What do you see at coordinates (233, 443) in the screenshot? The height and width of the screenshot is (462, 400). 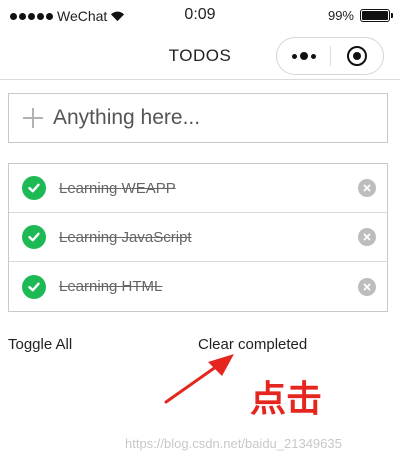 I see `watermark: https://blog.csdn.net/baidu_21349635` at bounding box center [233, 443].